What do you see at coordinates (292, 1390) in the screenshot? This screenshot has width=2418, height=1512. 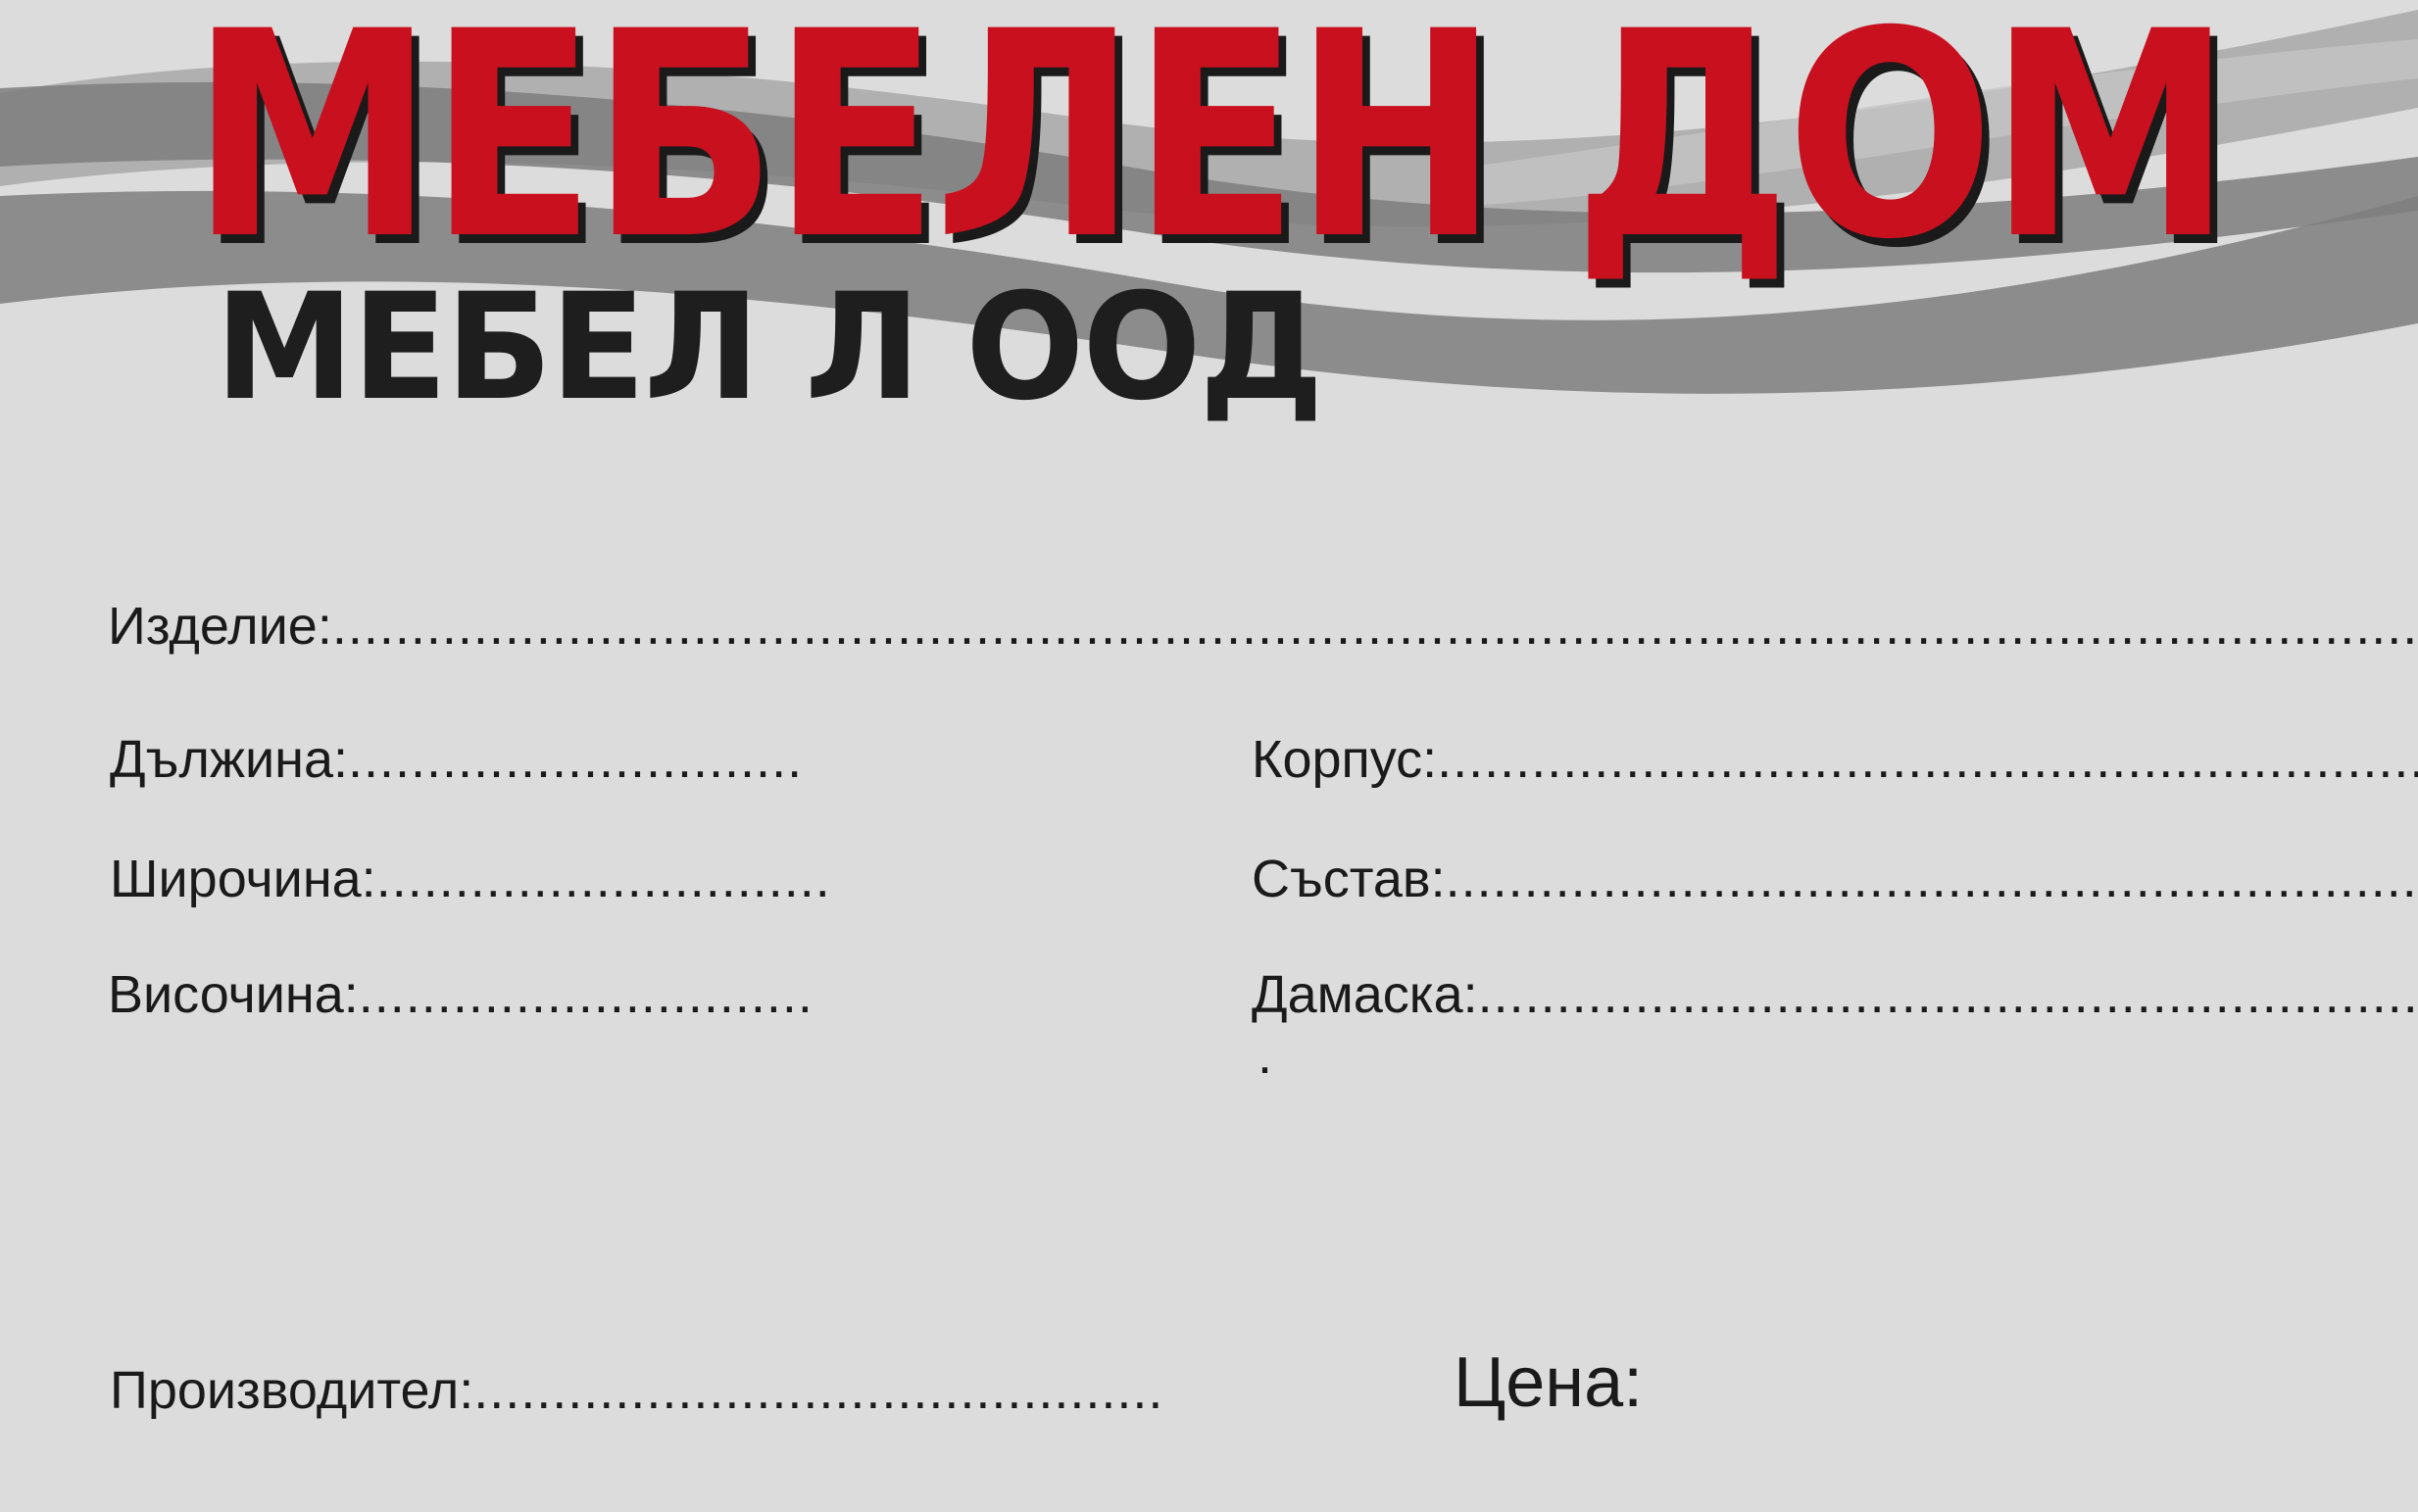 I see `field-manufacturer-label: Производител:` at bounding box center [292, 1390].